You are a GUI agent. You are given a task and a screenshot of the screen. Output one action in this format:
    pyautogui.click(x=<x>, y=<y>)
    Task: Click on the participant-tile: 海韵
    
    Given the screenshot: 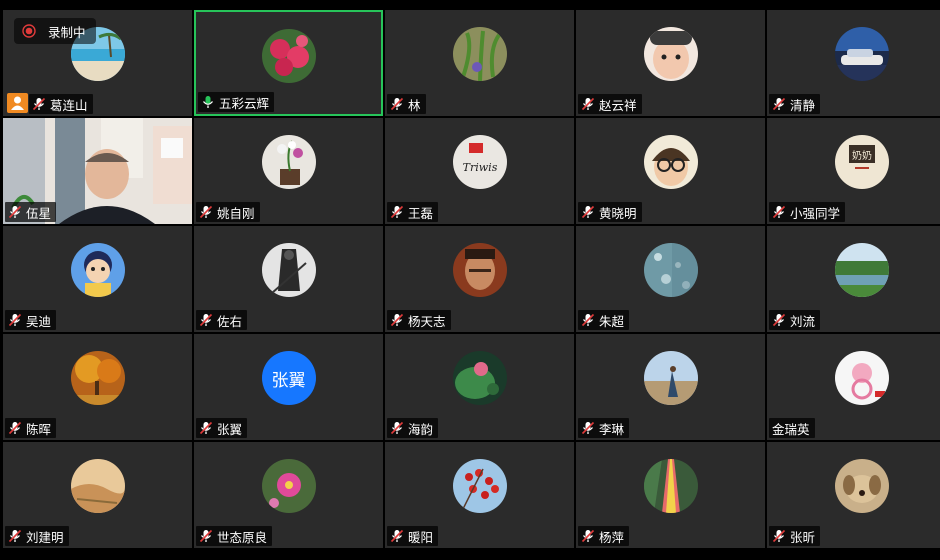 What is the action you would take?
    pyautogui.click(x=479, y=387)
    